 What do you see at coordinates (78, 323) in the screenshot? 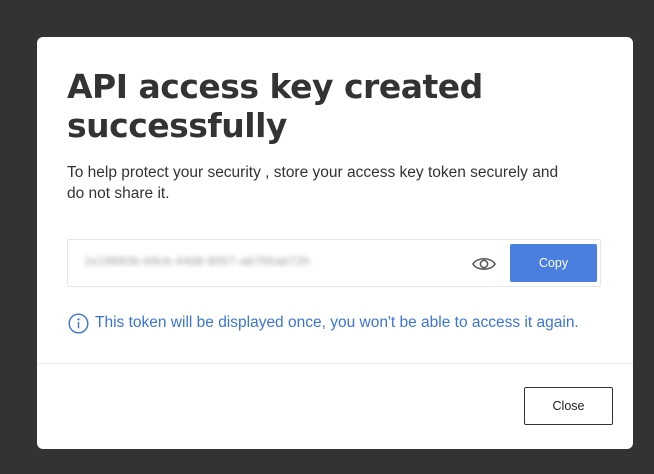
I see `info-icon` at bounding box center [78, 323].